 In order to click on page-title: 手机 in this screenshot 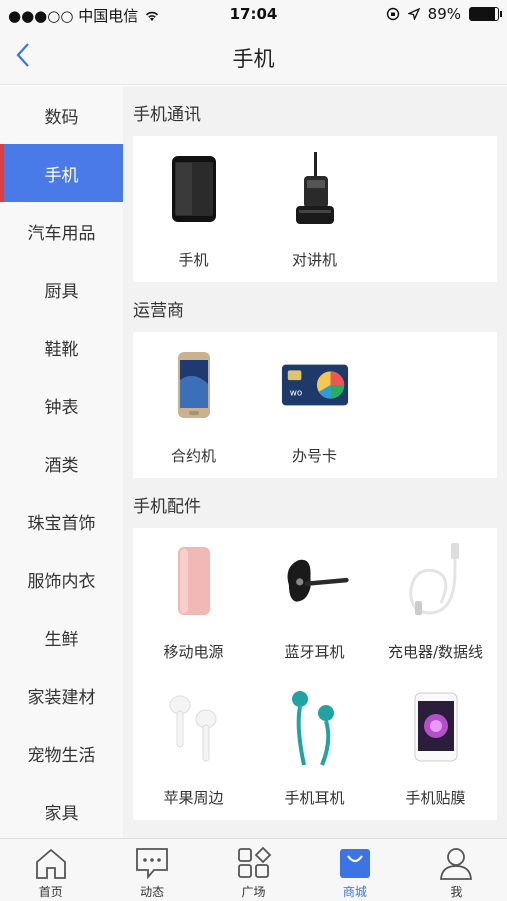, I will do `click(253, 59)`.